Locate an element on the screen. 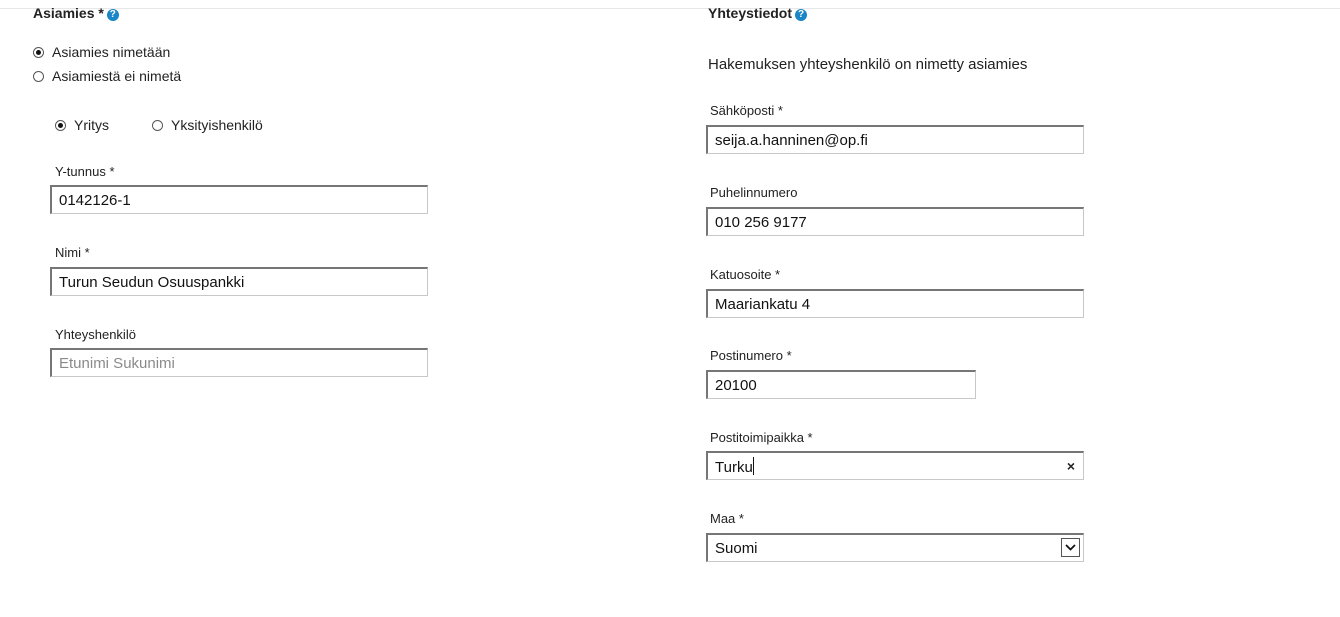  phone-label: Puhelinnumero is located at coordinates (754, 192).